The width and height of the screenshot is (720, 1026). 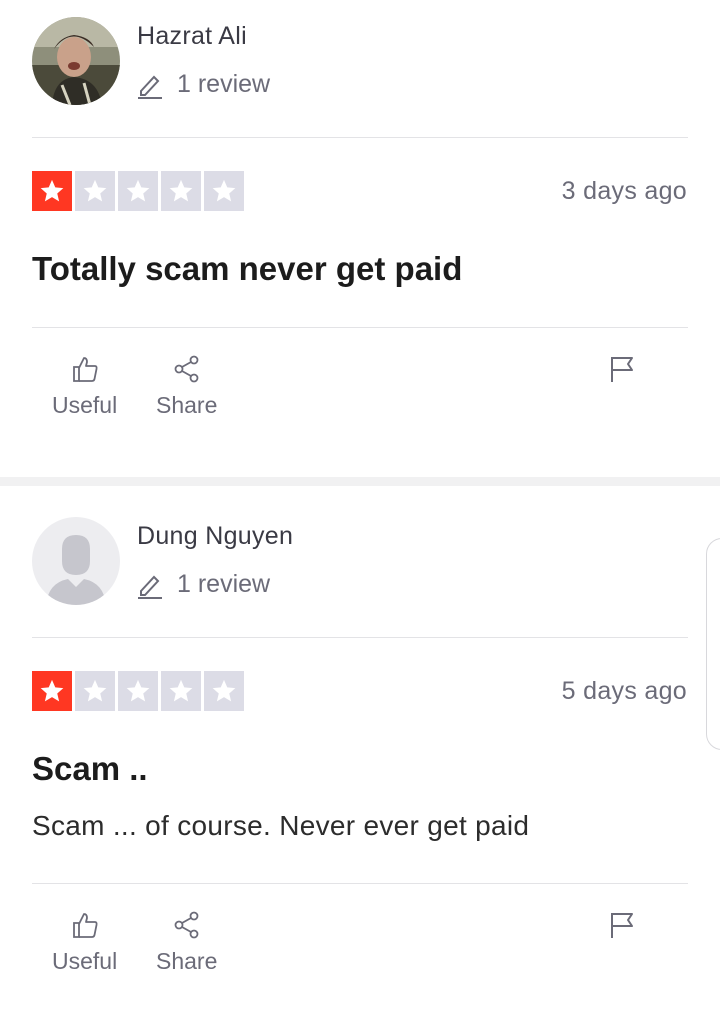 I want to click on card-separator, so click(x=360, y=481).